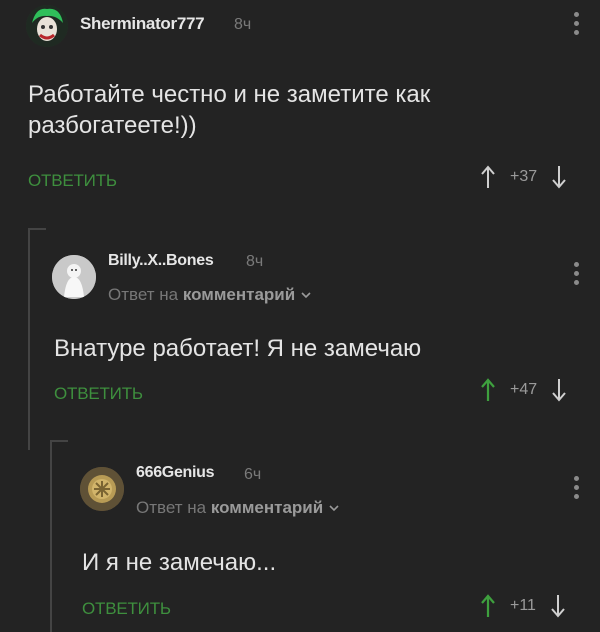 Image resolution: width=600 pixels, height=632 pixels. I want to click on comment-text-line: Работайте честно и не заметите как, so click(229, 94).